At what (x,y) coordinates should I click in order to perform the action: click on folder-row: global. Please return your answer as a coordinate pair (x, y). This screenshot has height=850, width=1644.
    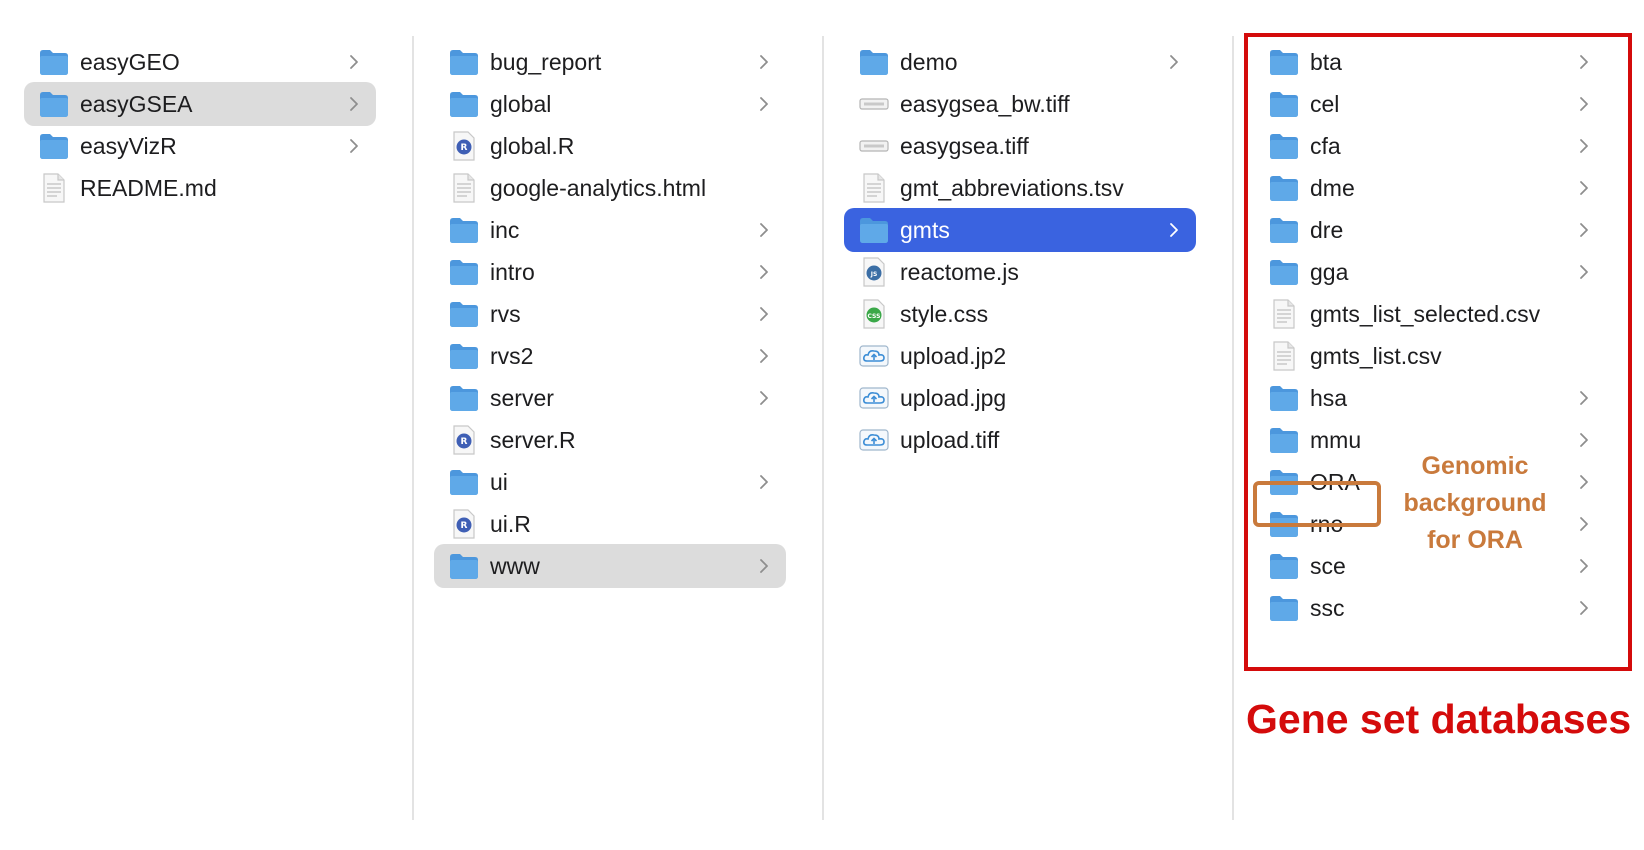
    Looking at the image, I should click on (610, 104).